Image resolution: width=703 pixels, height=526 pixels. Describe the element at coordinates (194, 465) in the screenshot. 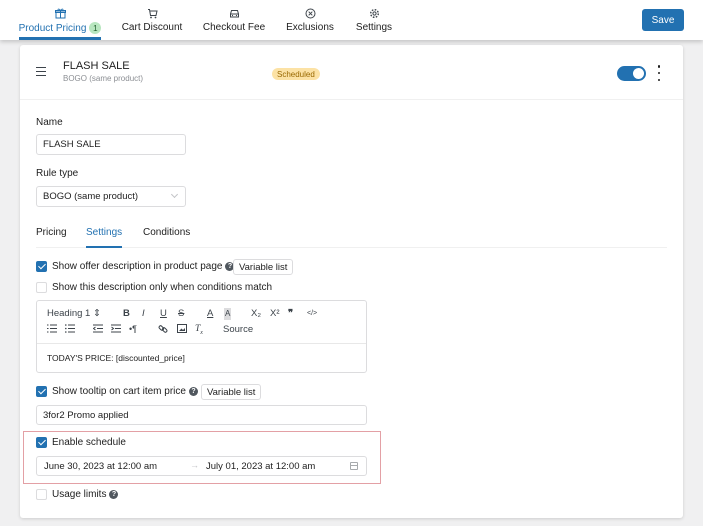

I see `arrow-right-icon: →` at that location.